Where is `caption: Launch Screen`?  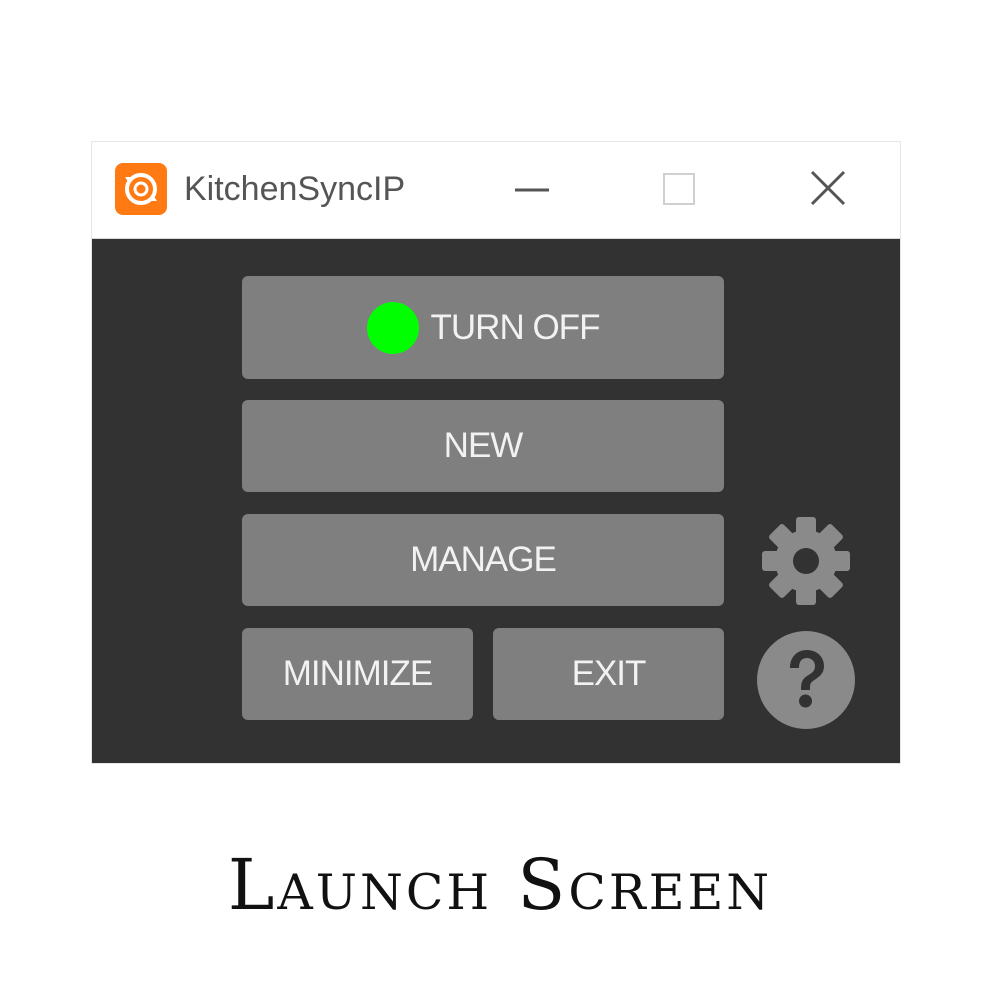
caption: Launch Screen is located at coordinates (500, 885).